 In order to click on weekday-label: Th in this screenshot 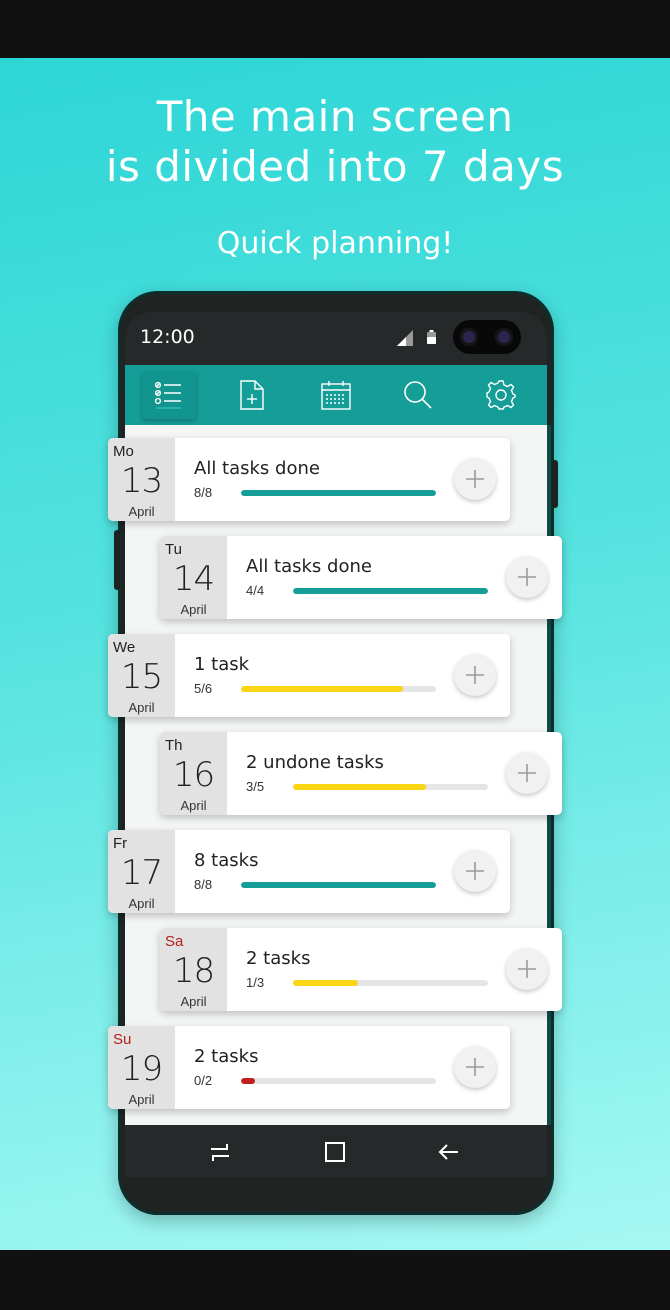, I will do `click(174, 745)`.